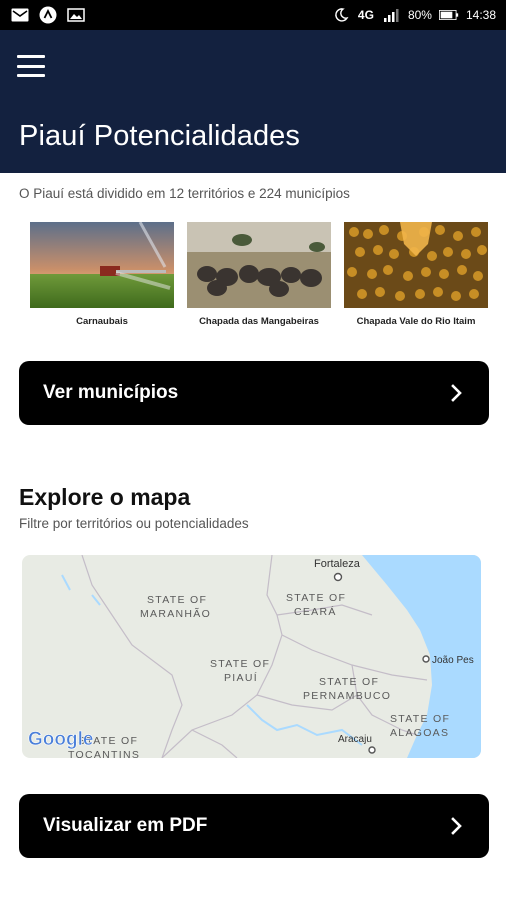 The image size is (506, 900). I want to click on map-label-pernambuco: PERNAMBUCO, so click(347, 696).